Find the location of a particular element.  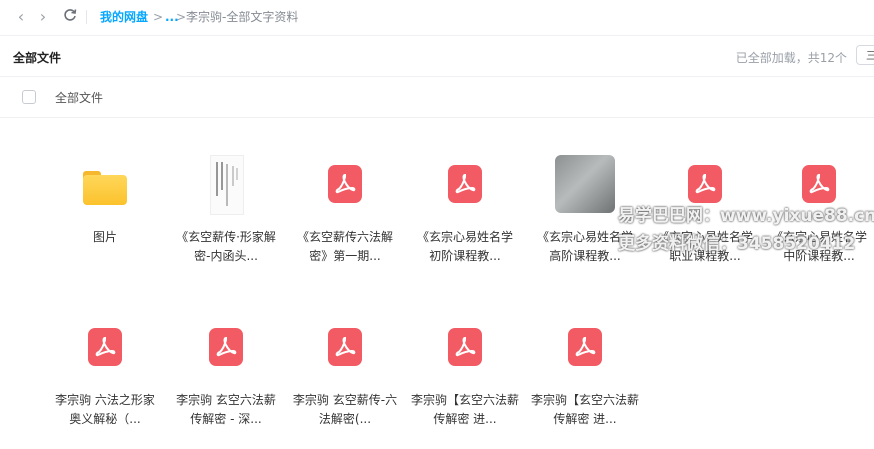

forward-chevron-icon: › is located at coordinates (43, 17).